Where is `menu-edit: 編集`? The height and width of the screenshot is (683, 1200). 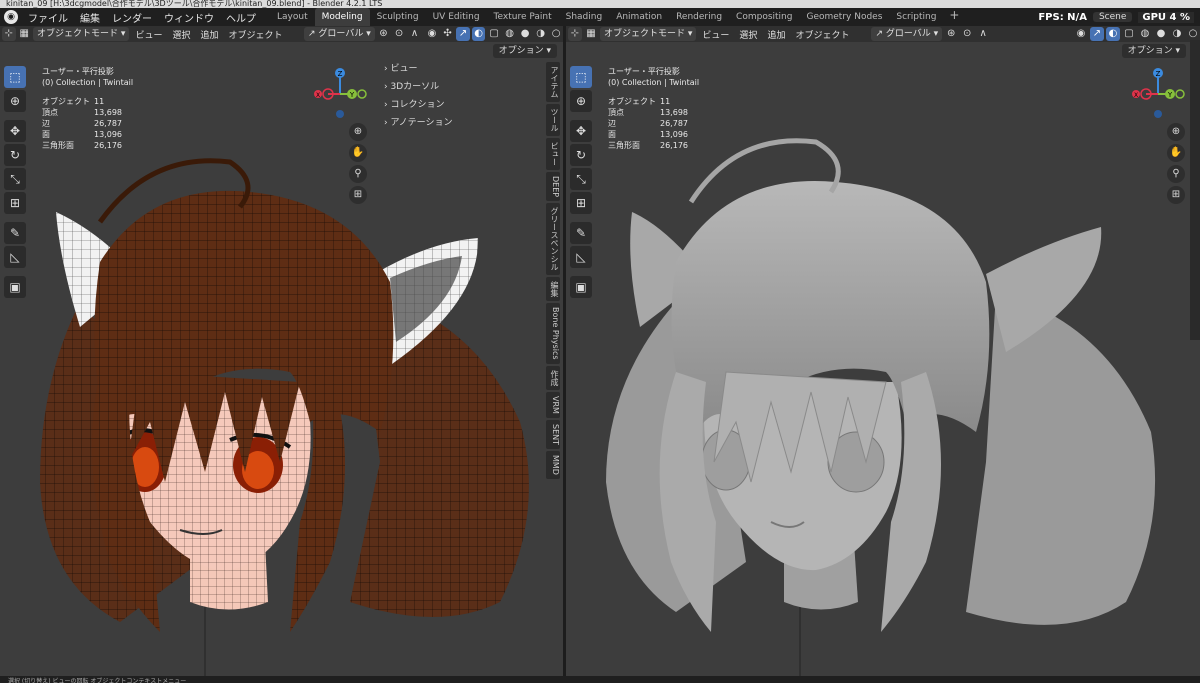
menu-edit: 編集 is located at coordinates (90, 17).